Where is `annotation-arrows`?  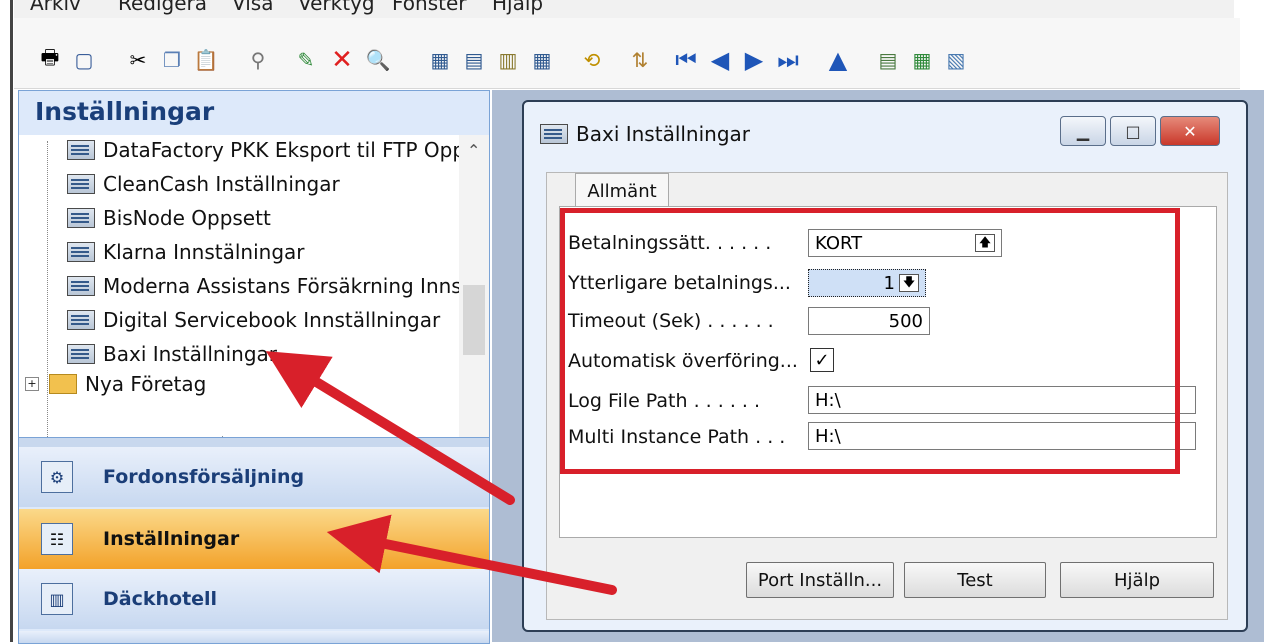 annotation-arrows is located at coordinates (441, 473).